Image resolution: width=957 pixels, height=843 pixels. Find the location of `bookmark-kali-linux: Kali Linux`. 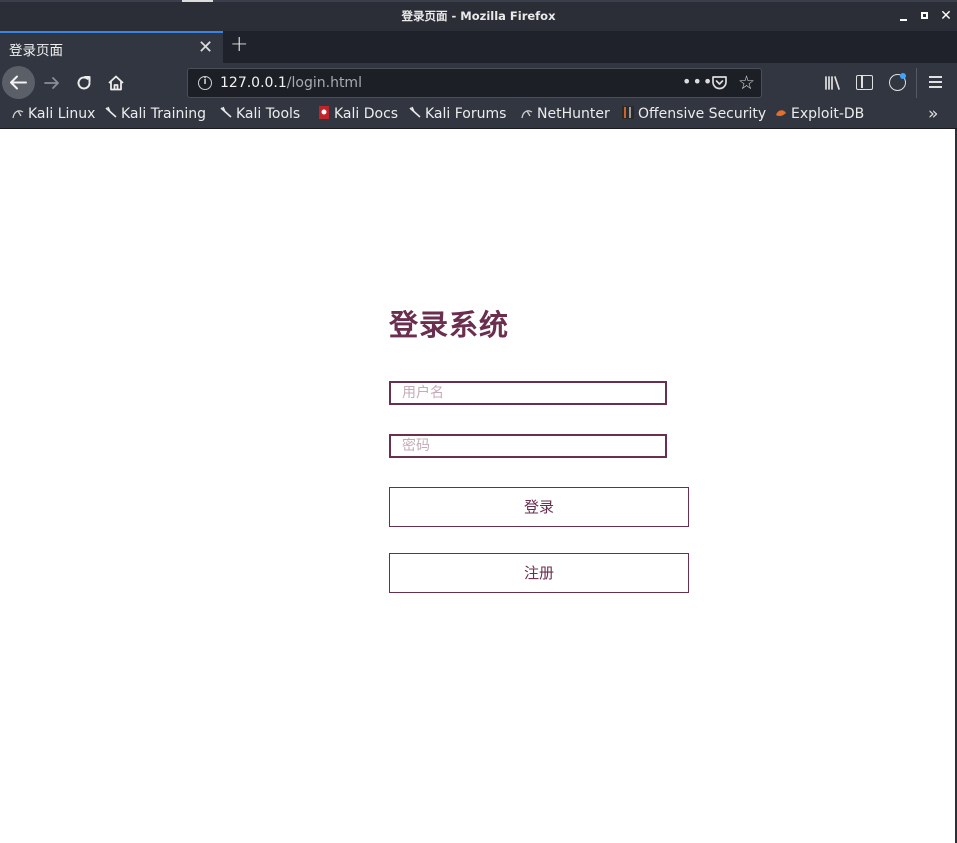

bookmark-kali-linux: Kali Linux is located at coordinates (53, 114).